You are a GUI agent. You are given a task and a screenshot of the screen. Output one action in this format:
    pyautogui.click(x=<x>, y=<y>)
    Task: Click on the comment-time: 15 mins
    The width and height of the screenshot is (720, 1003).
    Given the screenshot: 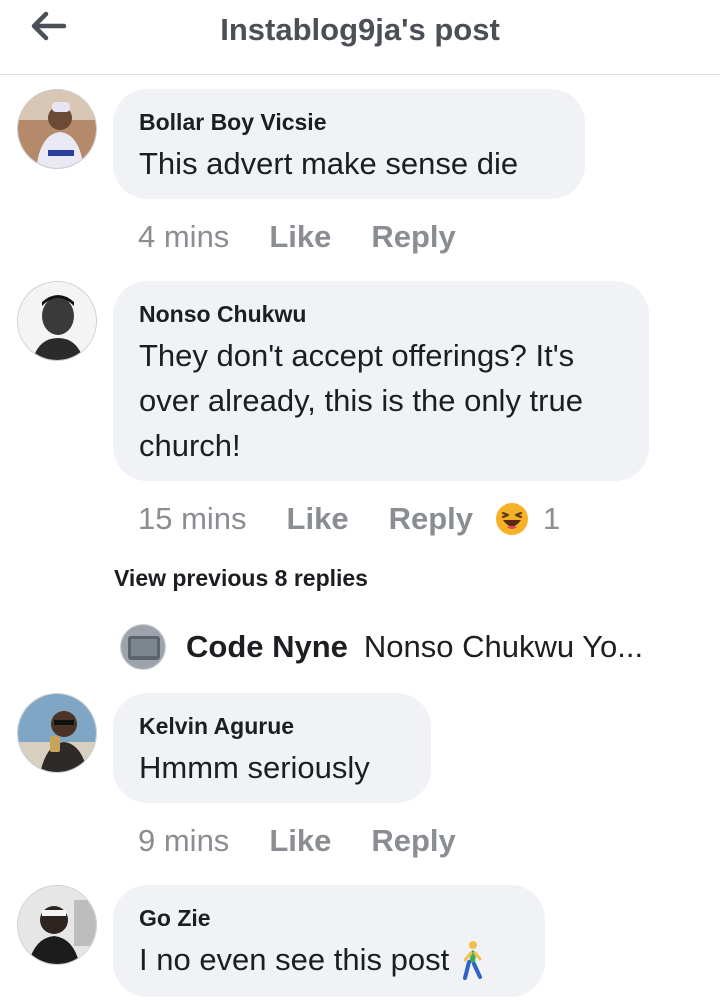 What is the action you would take?
    pyautogui.click(x=192, y=518)
    